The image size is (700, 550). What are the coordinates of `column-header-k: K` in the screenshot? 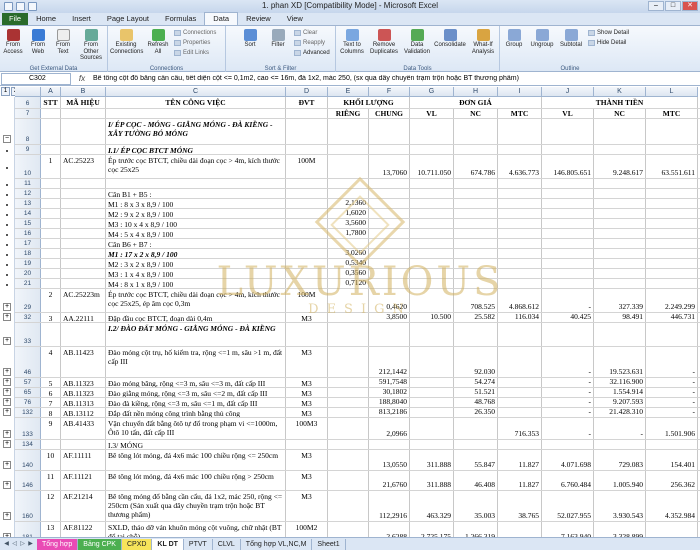 It's located at (620, 92).